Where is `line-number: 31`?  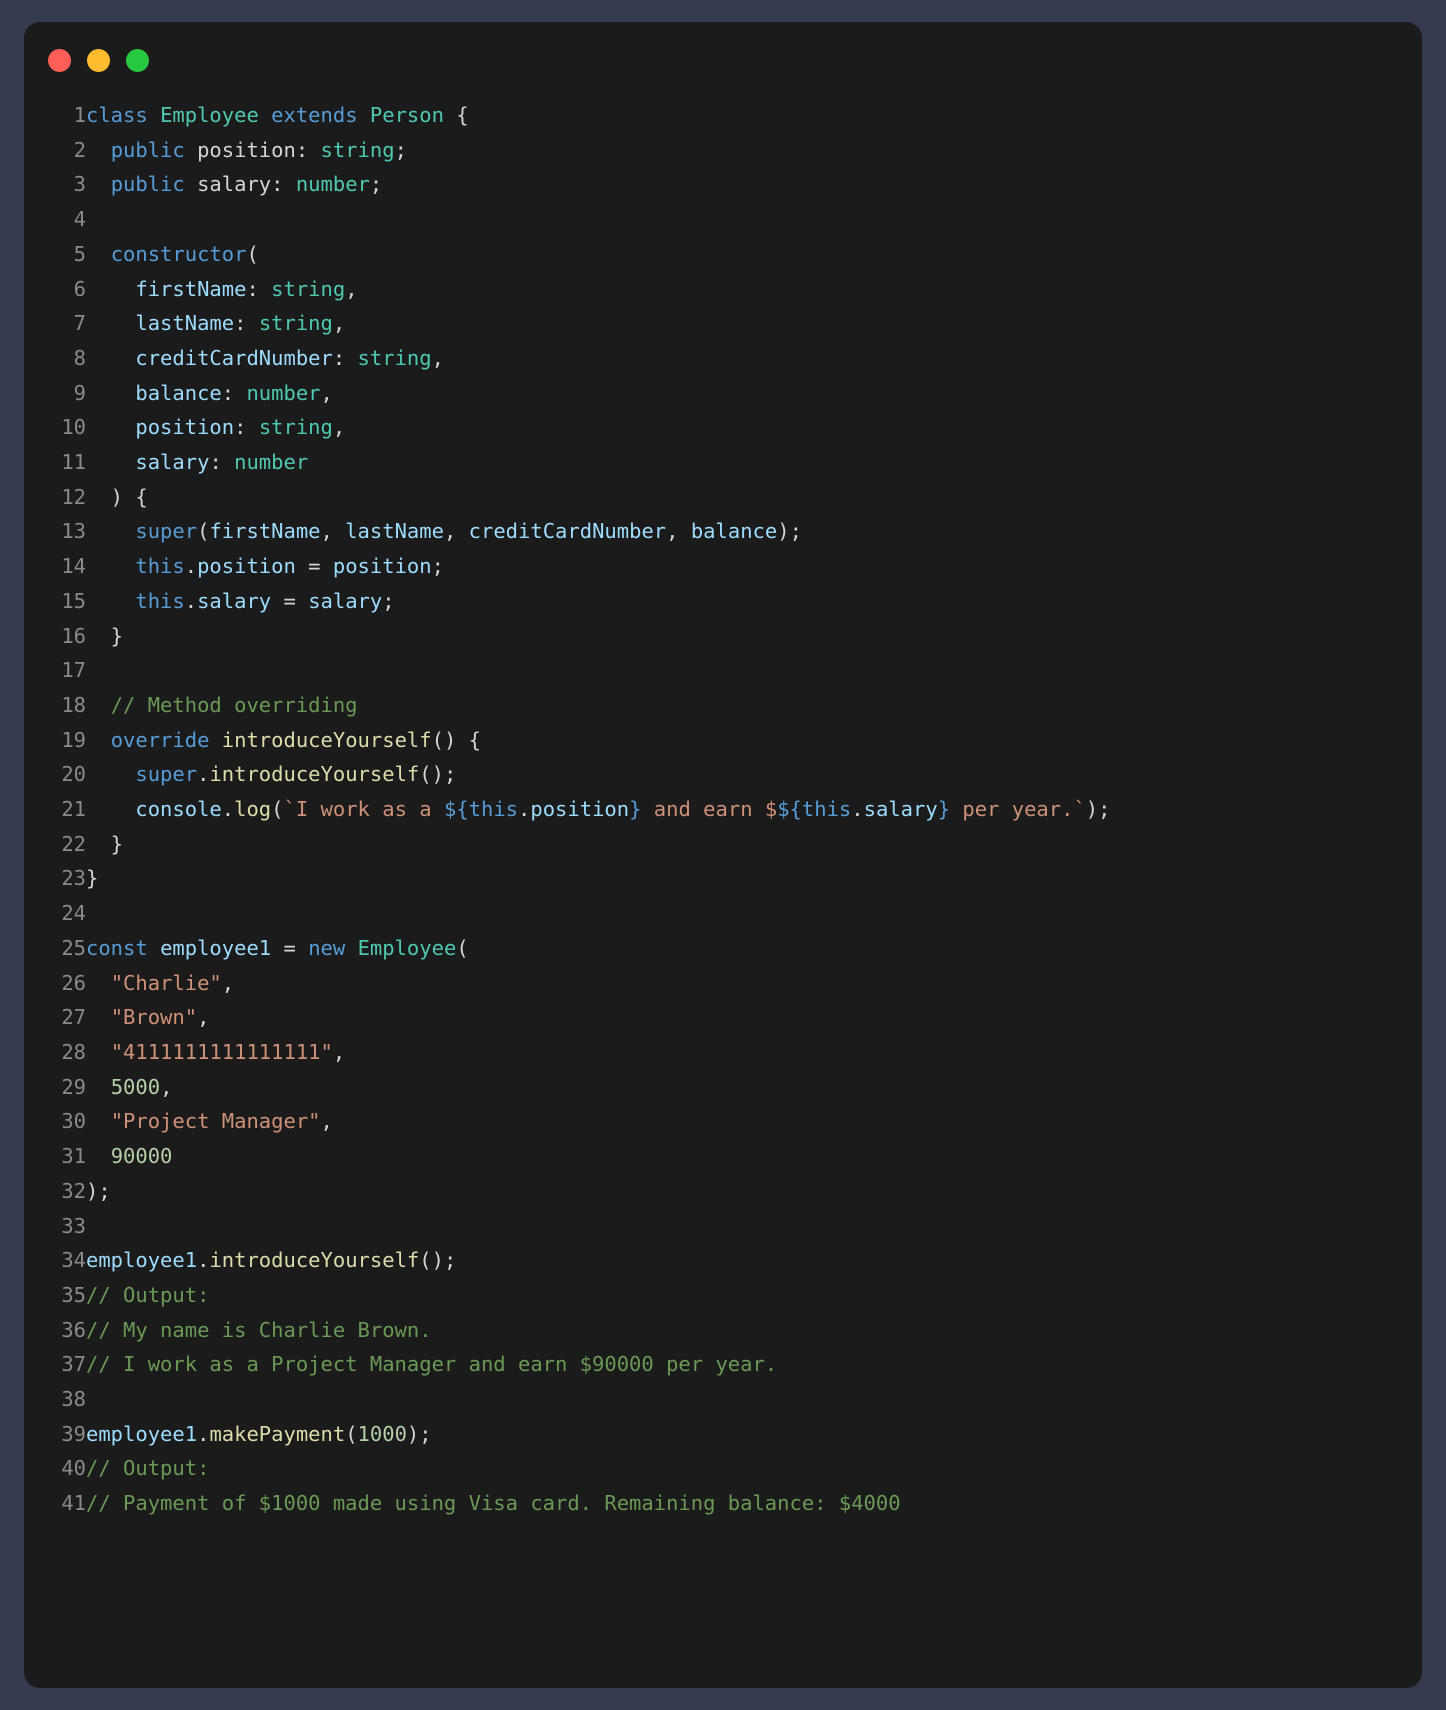 line-number: 31 is located at coordinates (73, 1156).